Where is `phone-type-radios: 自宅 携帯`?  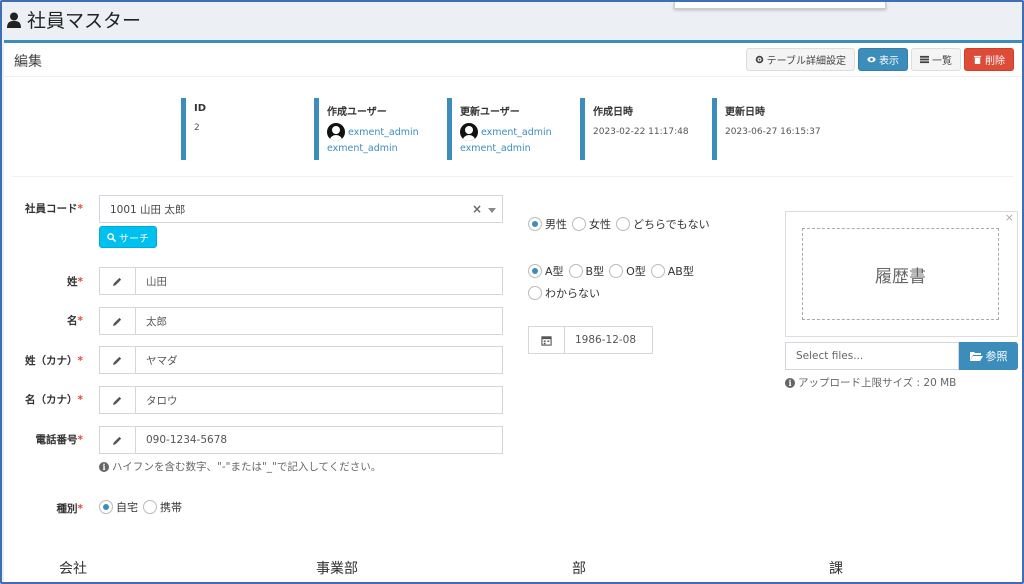
phone-type-radios: 自宅 携帯 is located at coordinates (143, 507).